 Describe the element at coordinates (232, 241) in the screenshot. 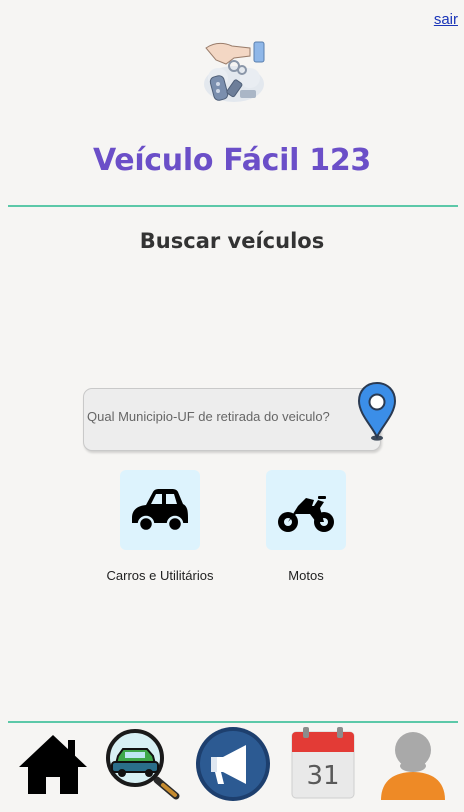

I see `page-title: Buscar veículos` at that location.